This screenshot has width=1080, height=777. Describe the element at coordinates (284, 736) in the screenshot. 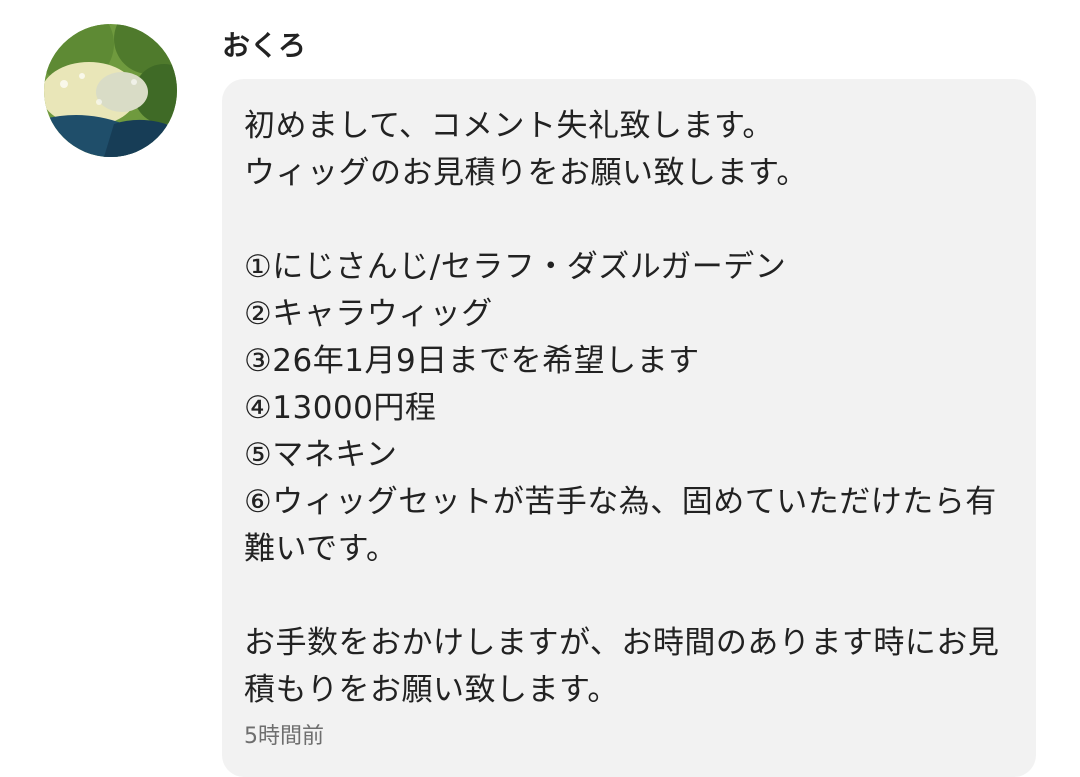

I see `comment-timestamp: 5時間前` at that location.